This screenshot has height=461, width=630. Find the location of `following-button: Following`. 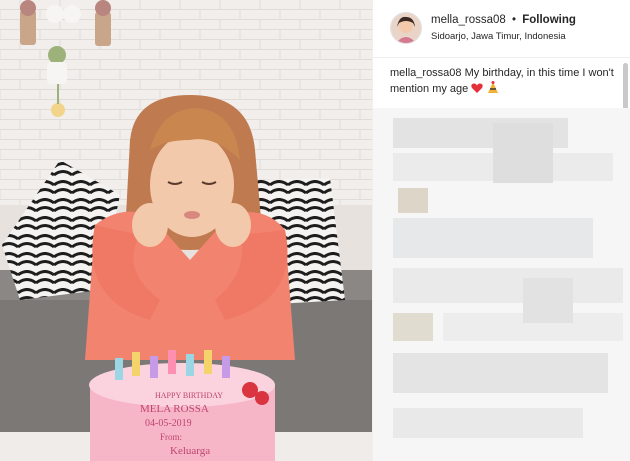

following-button: Following is located at coordinates (549, 20).